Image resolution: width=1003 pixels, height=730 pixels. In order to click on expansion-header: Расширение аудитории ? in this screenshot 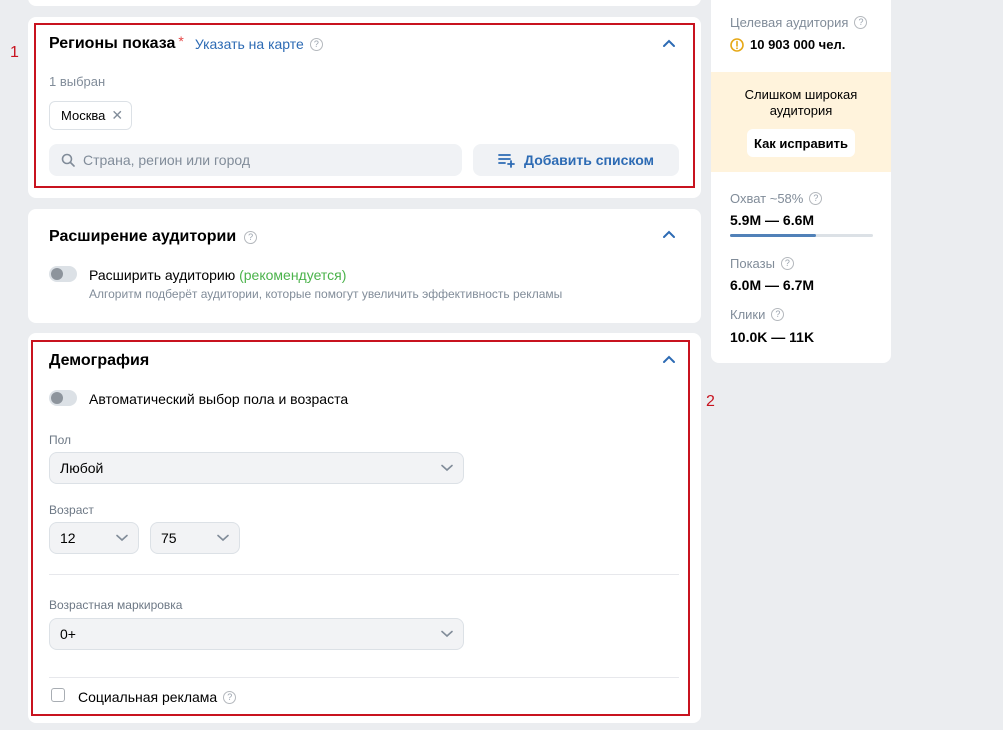, I will do `click(153, 237)`.